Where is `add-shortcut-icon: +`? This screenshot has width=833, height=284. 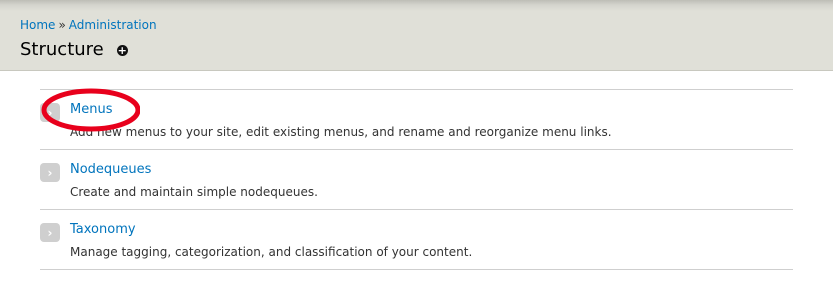
add-shortcut-icon: + is located at coordinates (122, 50).